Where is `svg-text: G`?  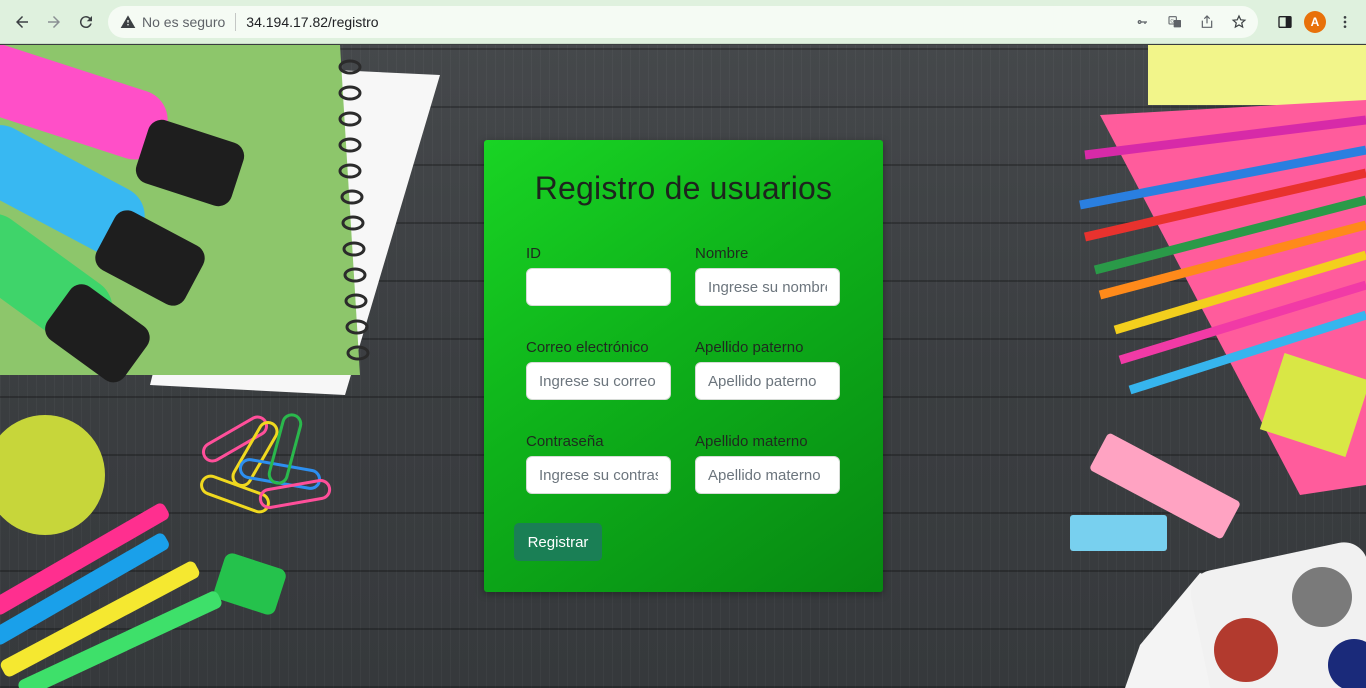
svg-text: G is located at coordinates (1172, 21).